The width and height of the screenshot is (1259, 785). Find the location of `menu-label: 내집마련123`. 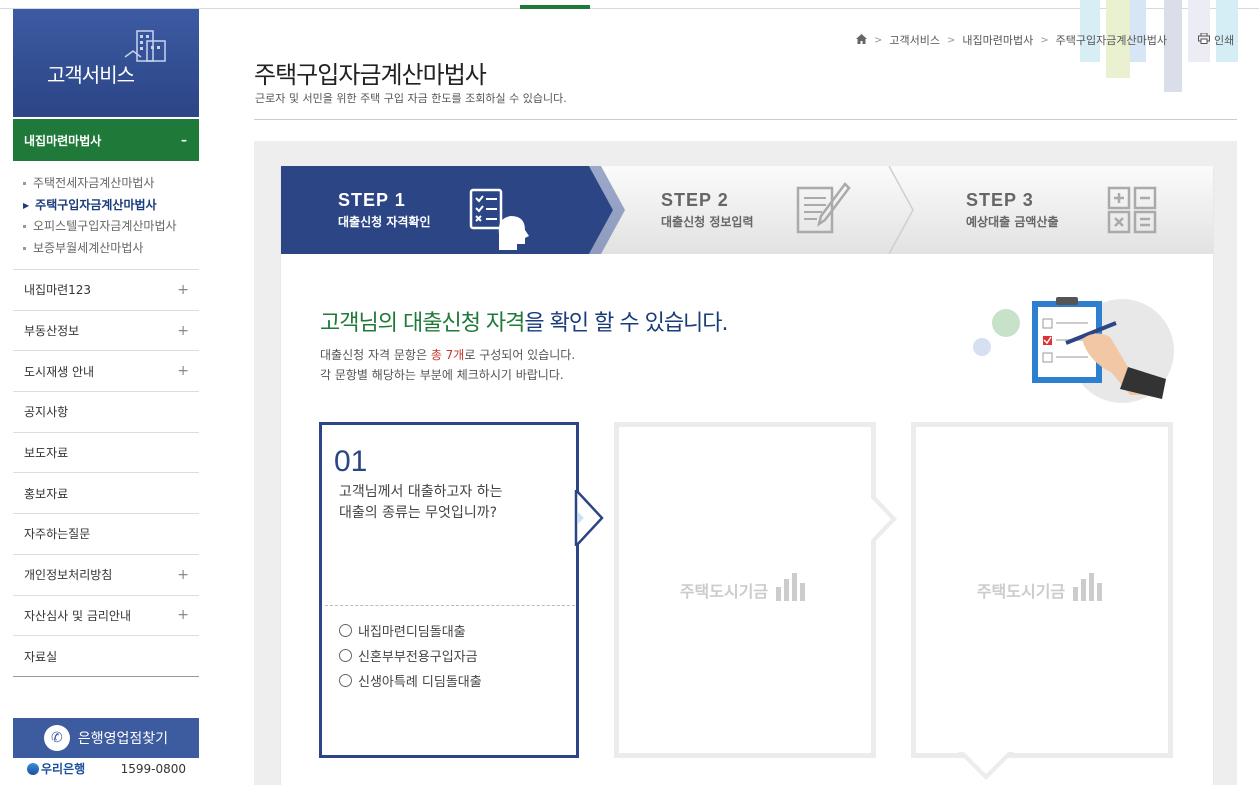

menu-label: 내집마련123 is located at coordinates (58, 290).